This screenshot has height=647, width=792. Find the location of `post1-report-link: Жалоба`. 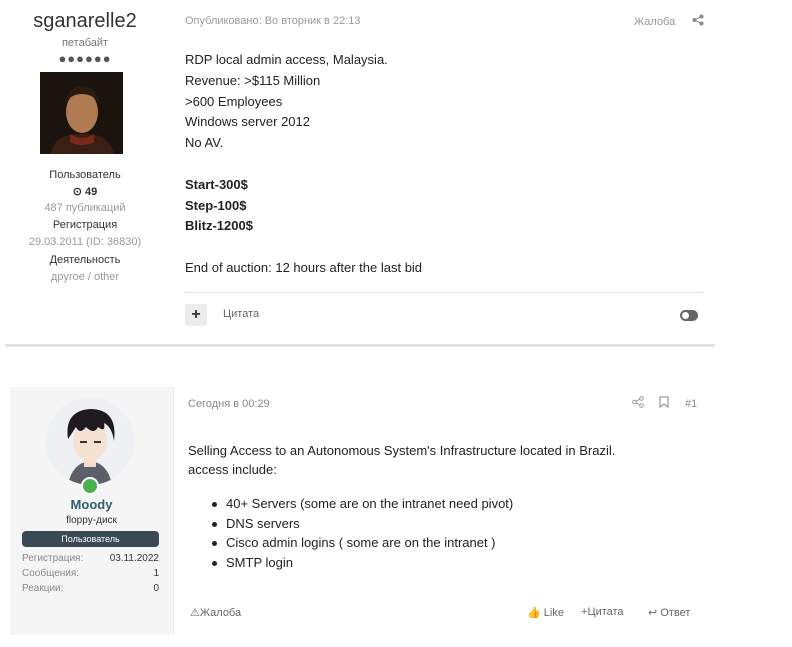

post1-report-link: Жалоба is located at coordinates (654, 22).